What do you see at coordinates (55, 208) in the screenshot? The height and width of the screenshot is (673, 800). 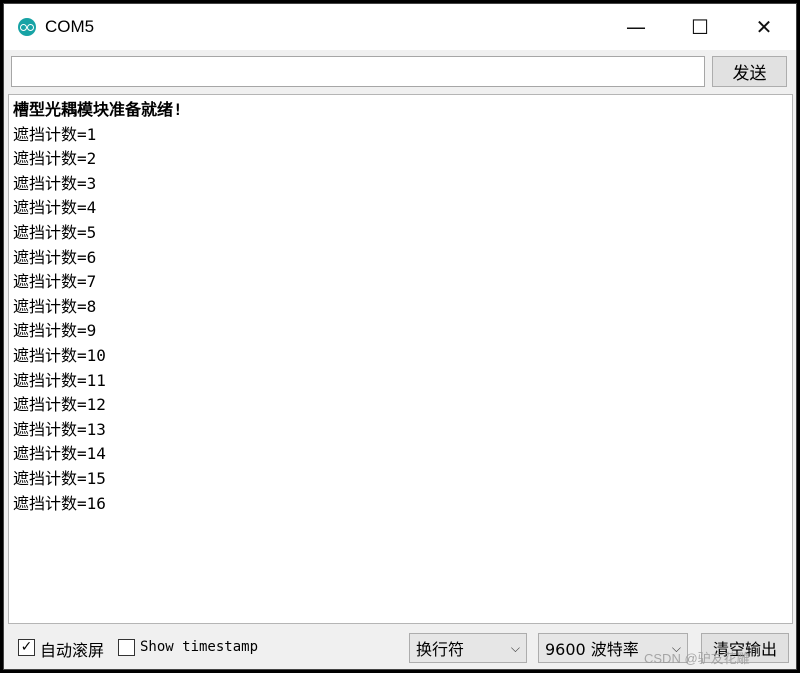 I see `output-line: 遮挡计数=4` at bounding box center [55, 208].